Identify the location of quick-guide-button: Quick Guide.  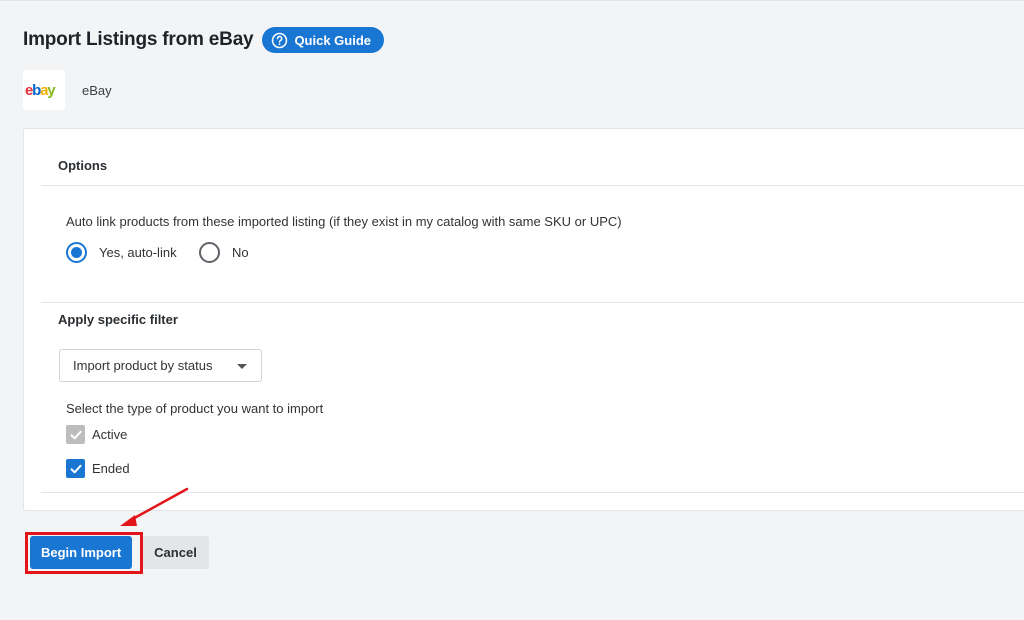
(323, 40).